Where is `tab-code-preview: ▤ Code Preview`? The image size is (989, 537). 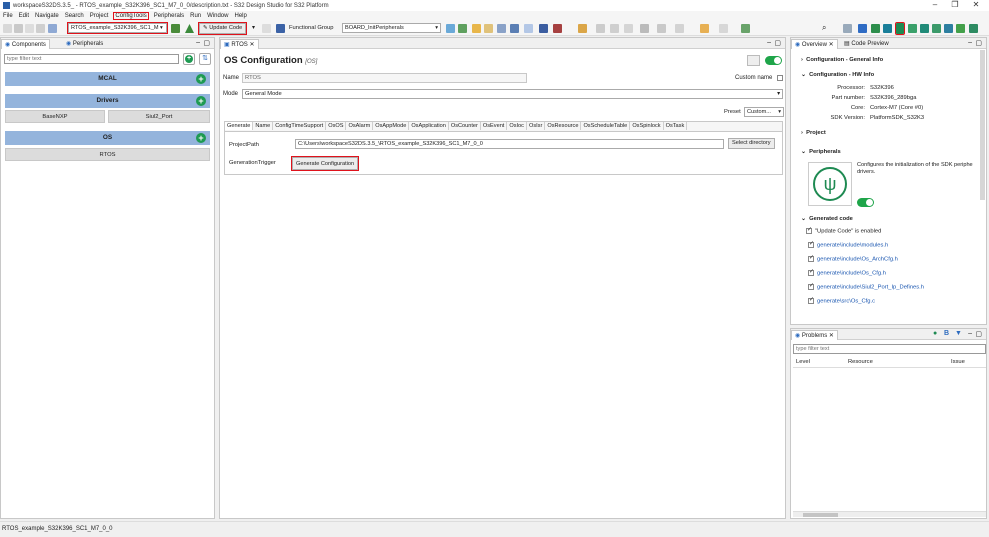
tab-code-preview: ▤ Code Preview is located at coordinates (866, 44).